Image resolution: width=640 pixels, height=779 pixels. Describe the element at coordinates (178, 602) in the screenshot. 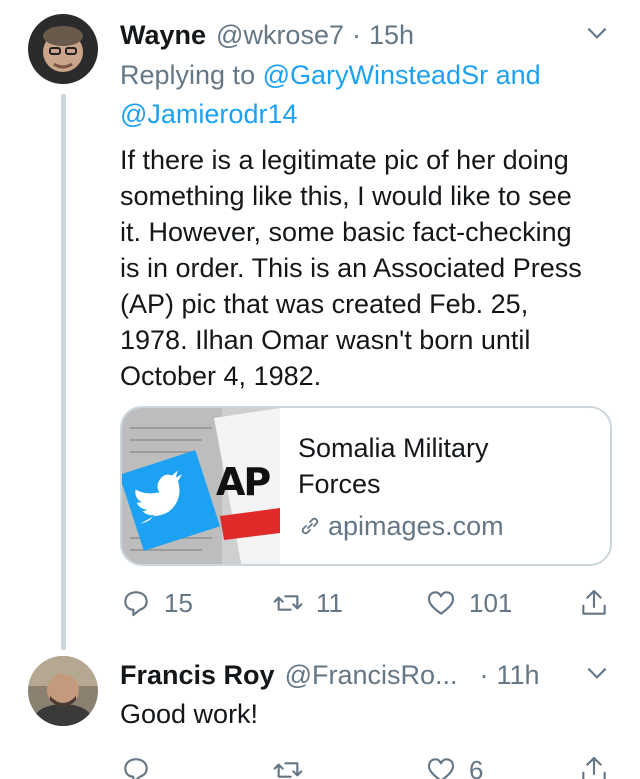

I see `reply-count: 15` at that location.